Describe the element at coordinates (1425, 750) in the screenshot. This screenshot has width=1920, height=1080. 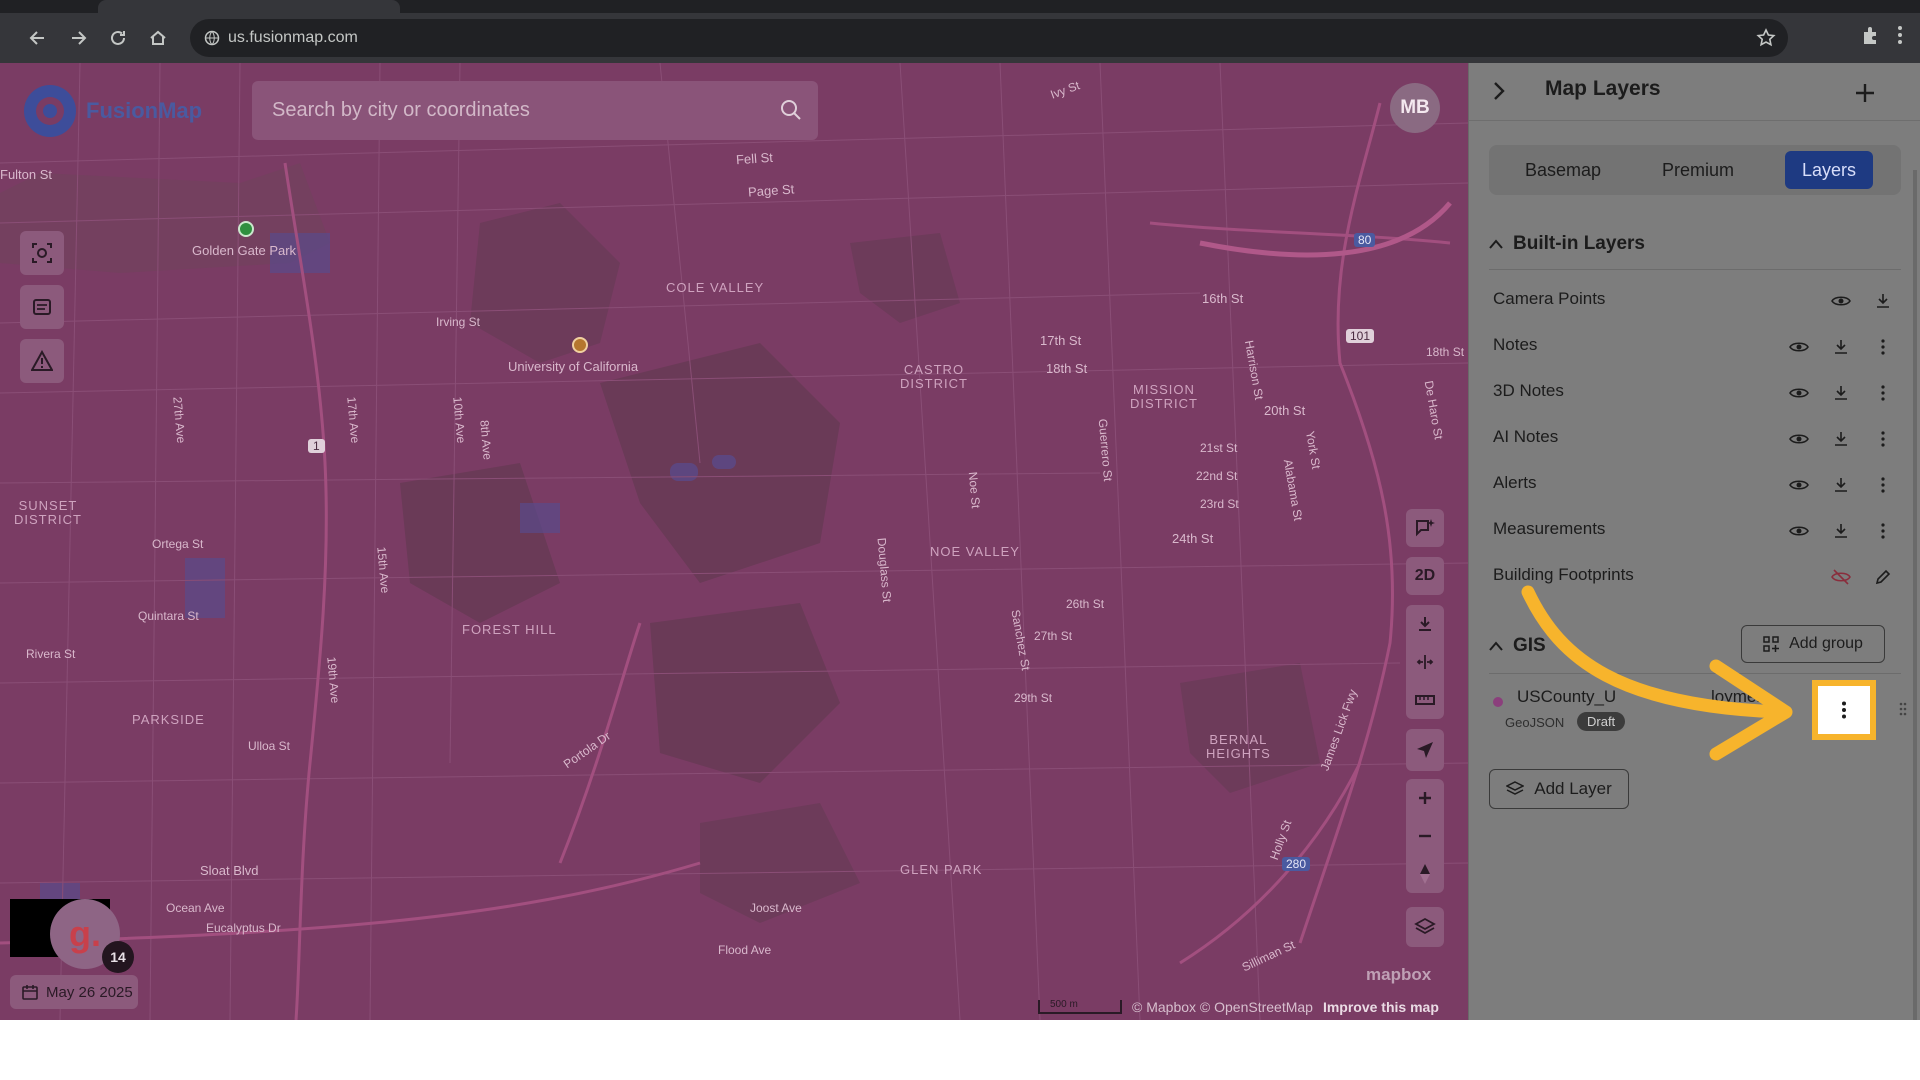
I see `locate-button` at that location.